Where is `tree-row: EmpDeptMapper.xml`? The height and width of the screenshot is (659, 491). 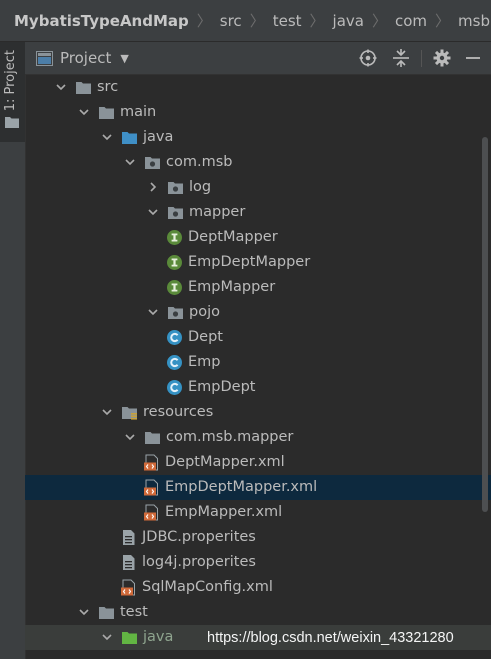
tree-row: EmpDeptMapper.xml is located at coordinates (258, 487).